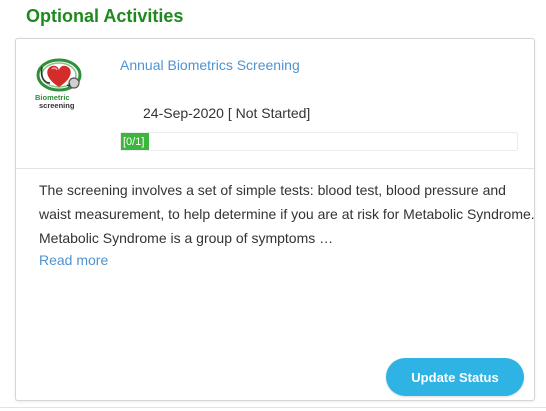 The height and width of the screenshot is (411, 546). I want to click on logo-text-line2: screening, so click(57, 105).